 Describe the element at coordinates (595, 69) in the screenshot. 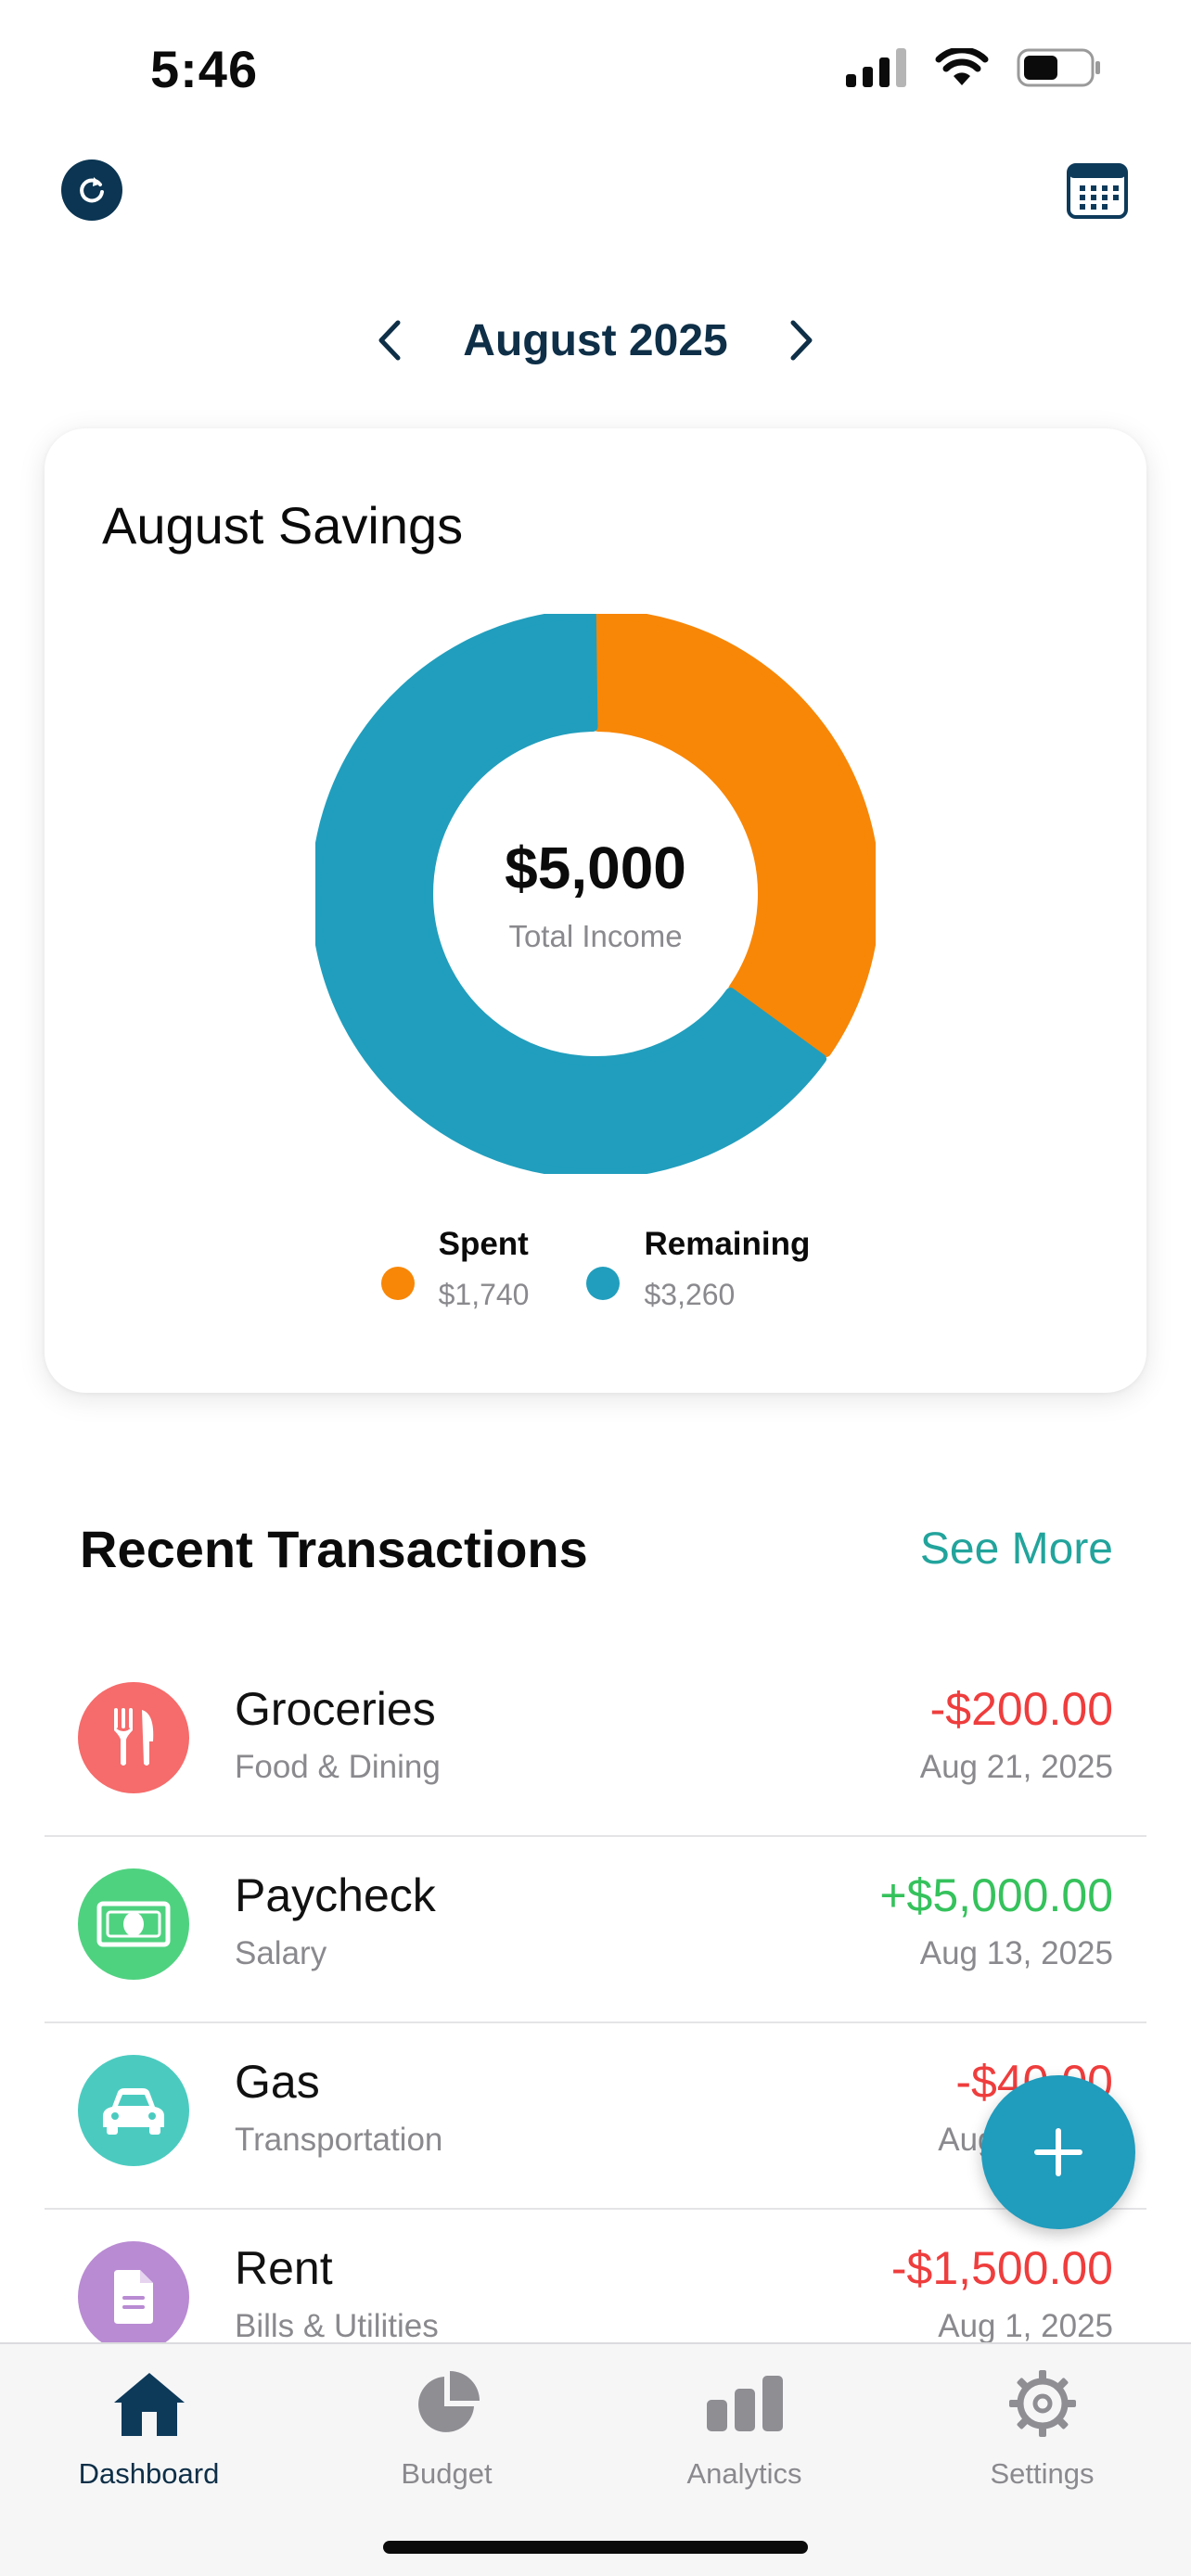

I see `status-bar: 5:46` at that location.